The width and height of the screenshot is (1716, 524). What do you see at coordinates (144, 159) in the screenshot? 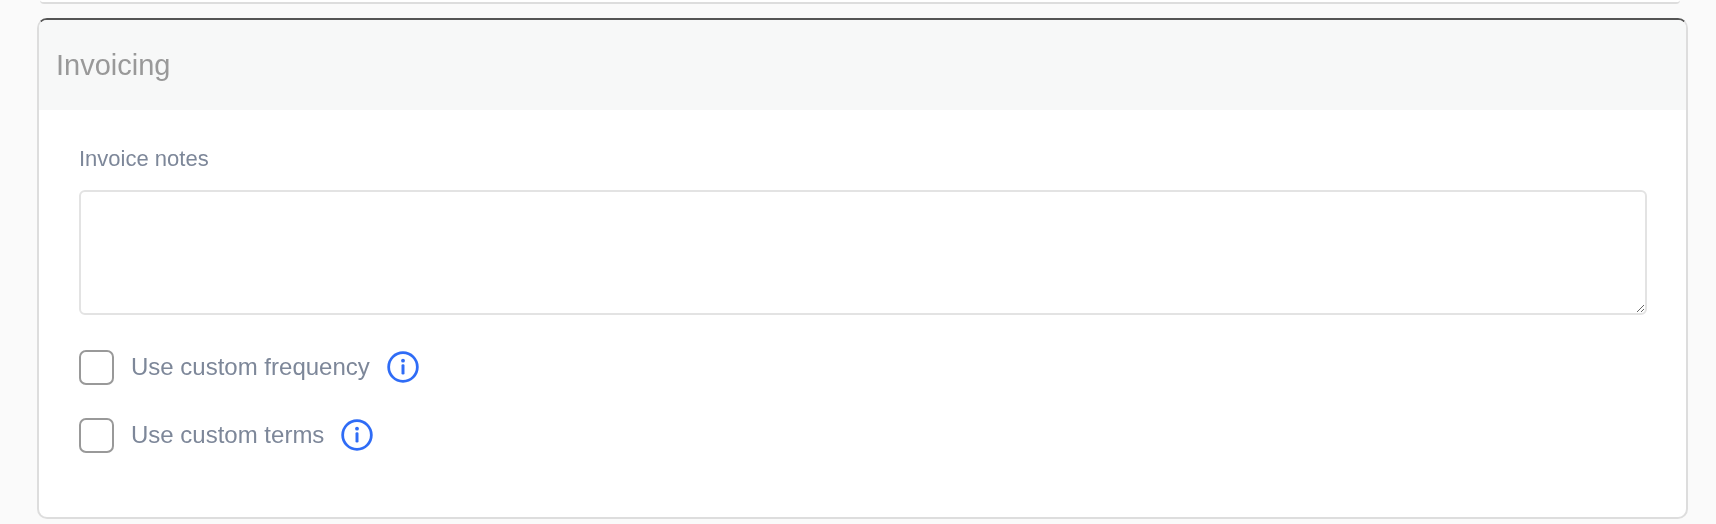
I see `field-label: Invoice notes` at bounding box center [144, 159].